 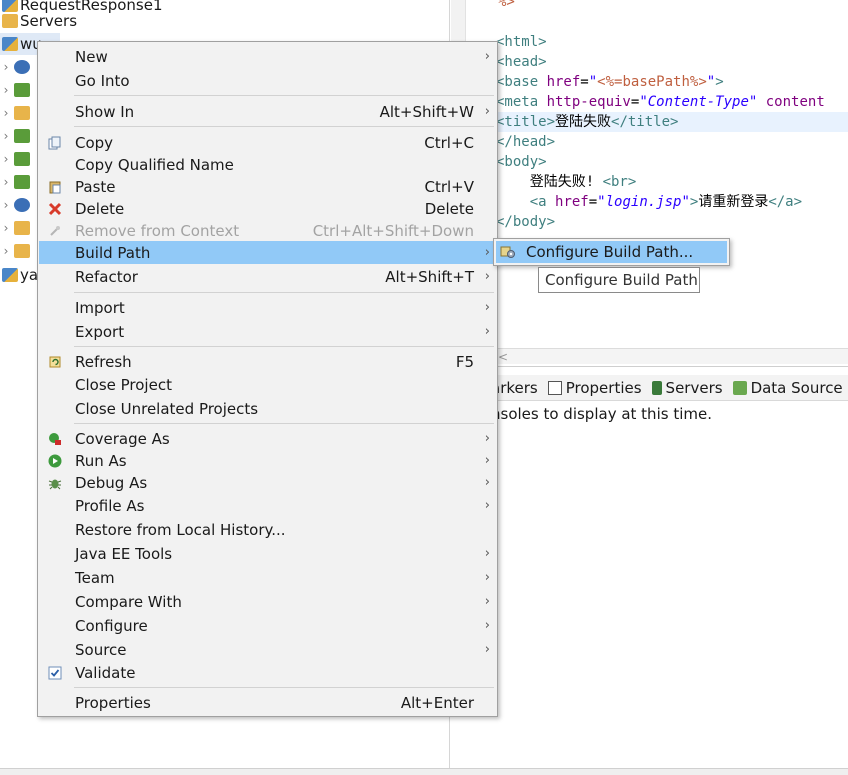 I want to click on code-line: <meta http-equiv="Content-Type" content, so click(x=660, y=102).